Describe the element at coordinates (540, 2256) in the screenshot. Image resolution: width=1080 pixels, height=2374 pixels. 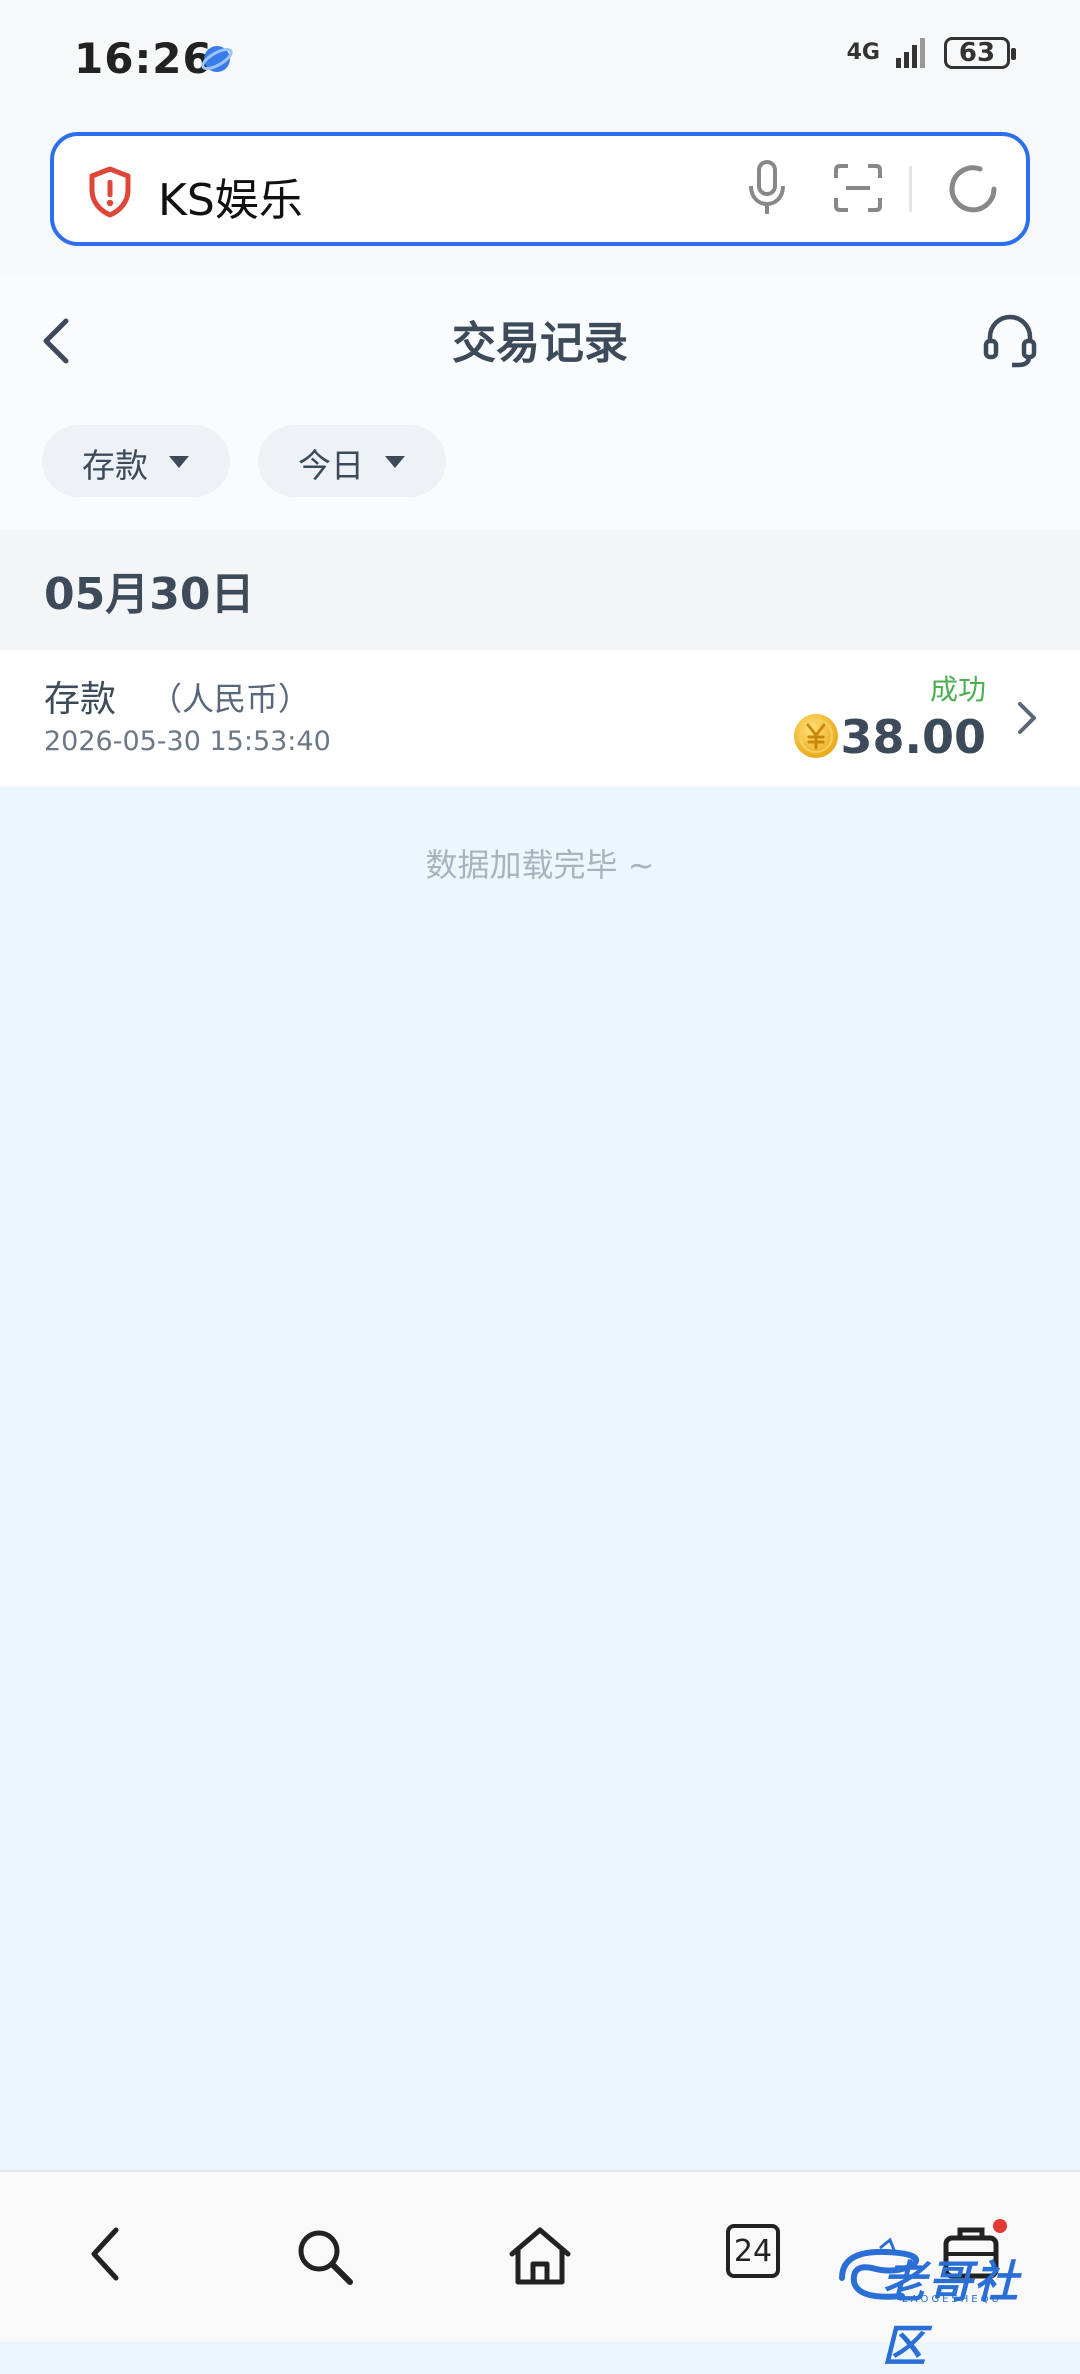
I see `nav-home-icon` at that location.